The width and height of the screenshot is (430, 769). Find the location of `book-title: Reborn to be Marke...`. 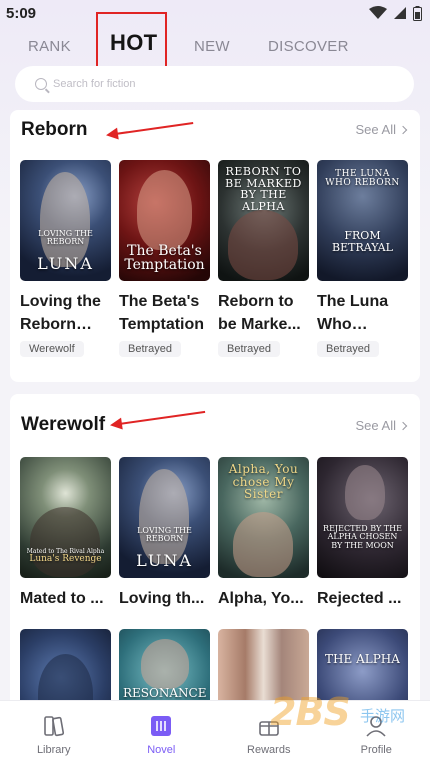

book-title: Reborn to be Marke... is located at coordinates (259, 313).